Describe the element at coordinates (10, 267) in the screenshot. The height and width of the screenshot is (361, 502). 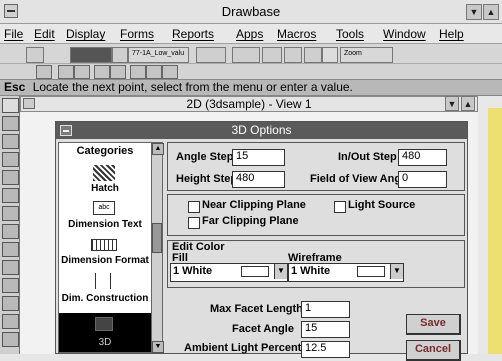
I see `dimension-tool-icon` at that location.